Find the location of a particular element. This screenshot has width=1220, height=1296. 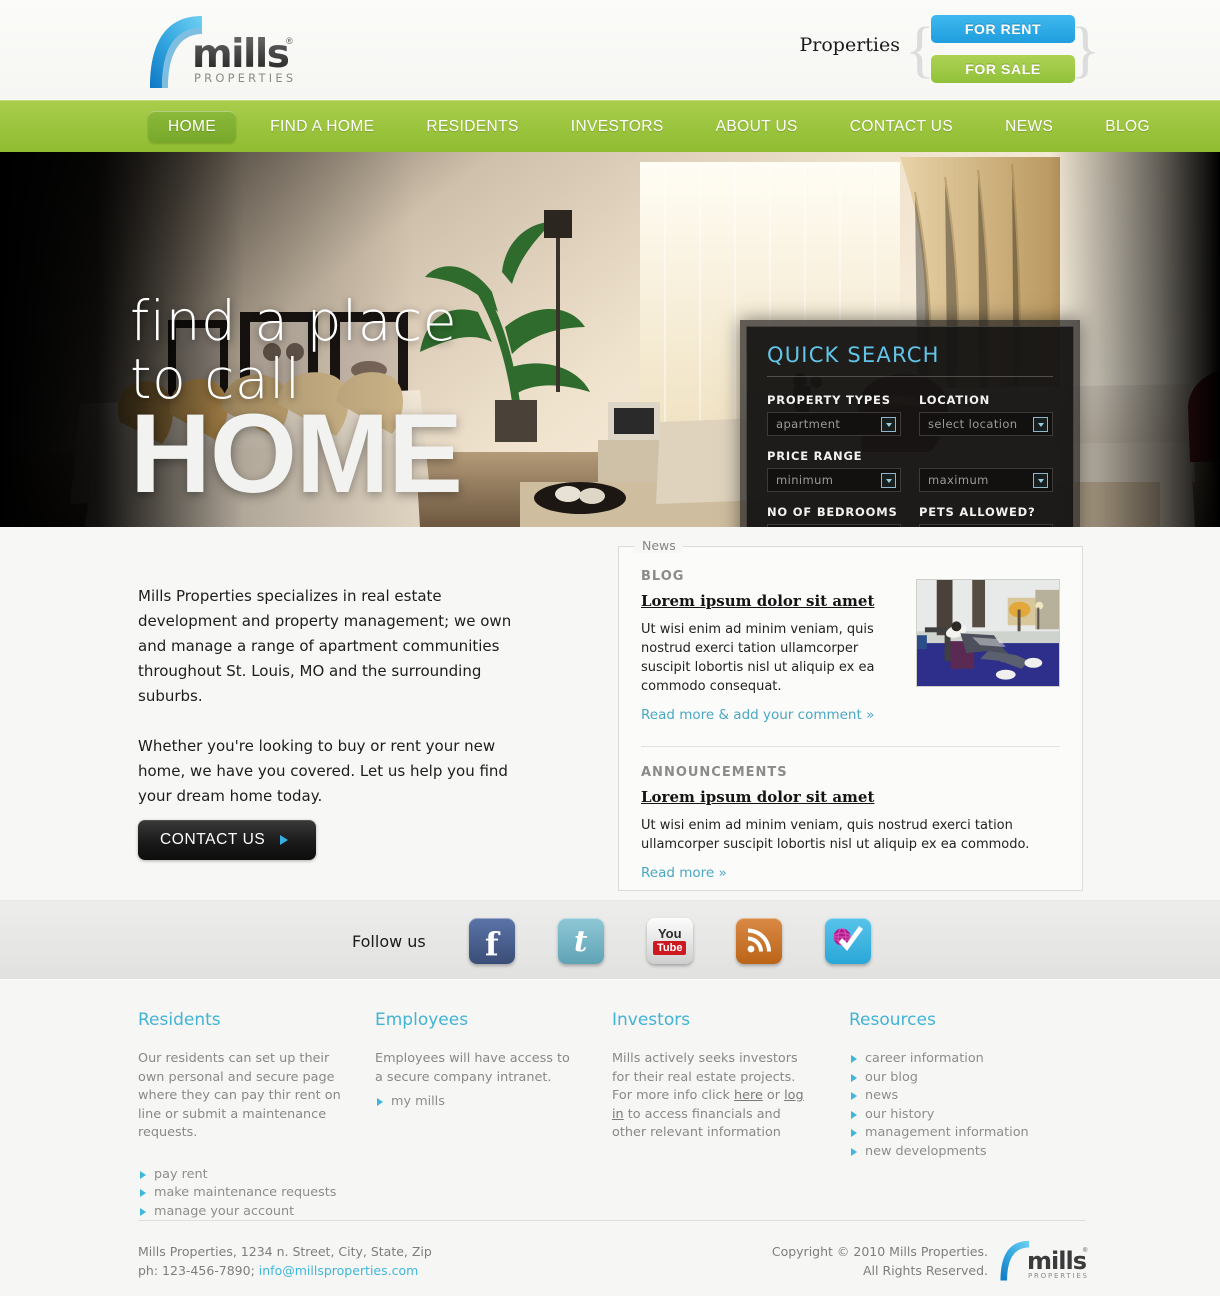

footer-link-our-history: our history is located at coordinates (950, 1115).